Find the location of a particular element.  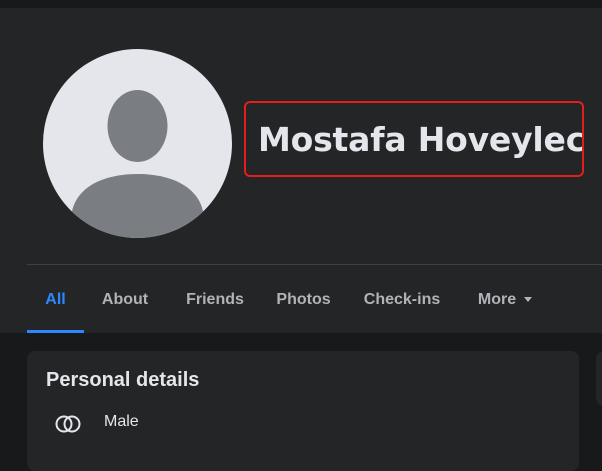

tab-label: Photos is located at coordinates (303, 299).